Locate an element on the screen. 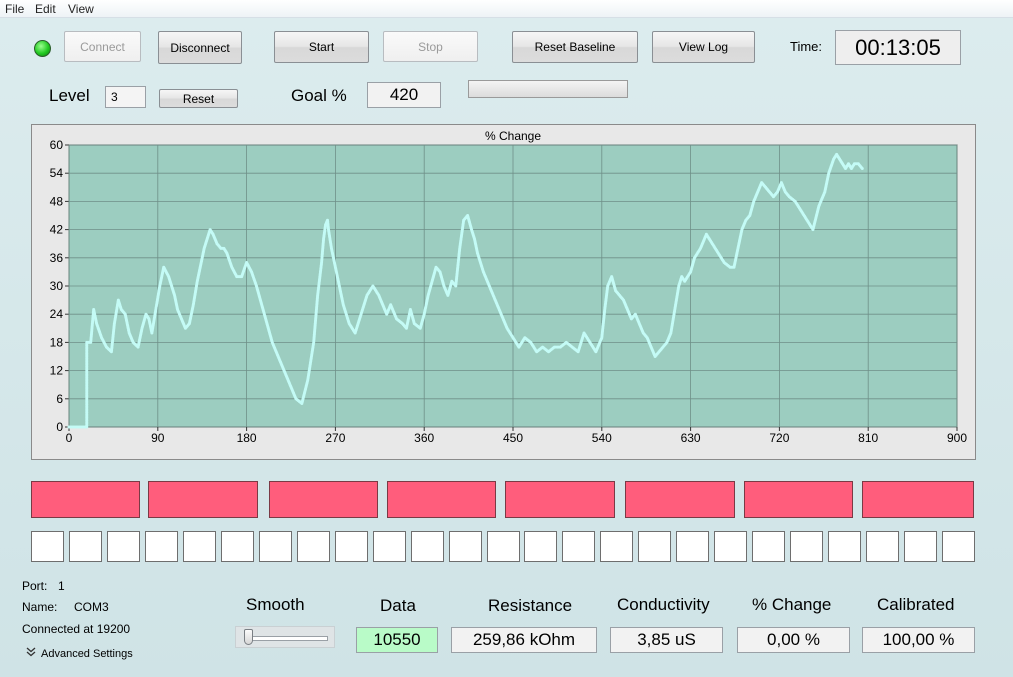 Image resolution: width=1013 pixels, height=677 pixels. x-tick-label: 0 is located at coordinates (69, 438).